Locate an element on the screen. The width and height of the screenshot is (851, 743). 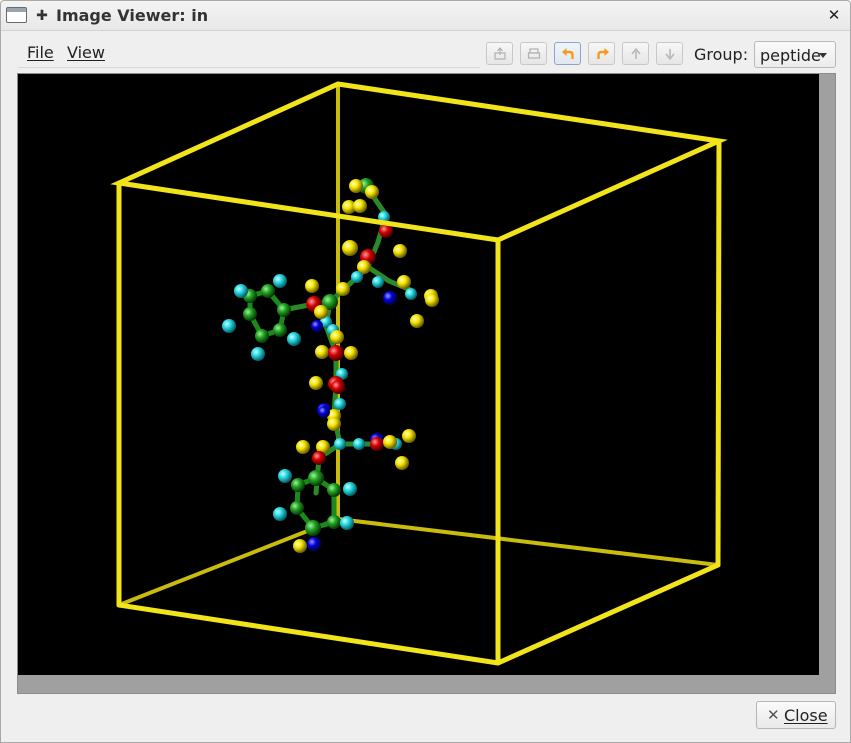
menu-view: View is located at coordinates (86, 52).